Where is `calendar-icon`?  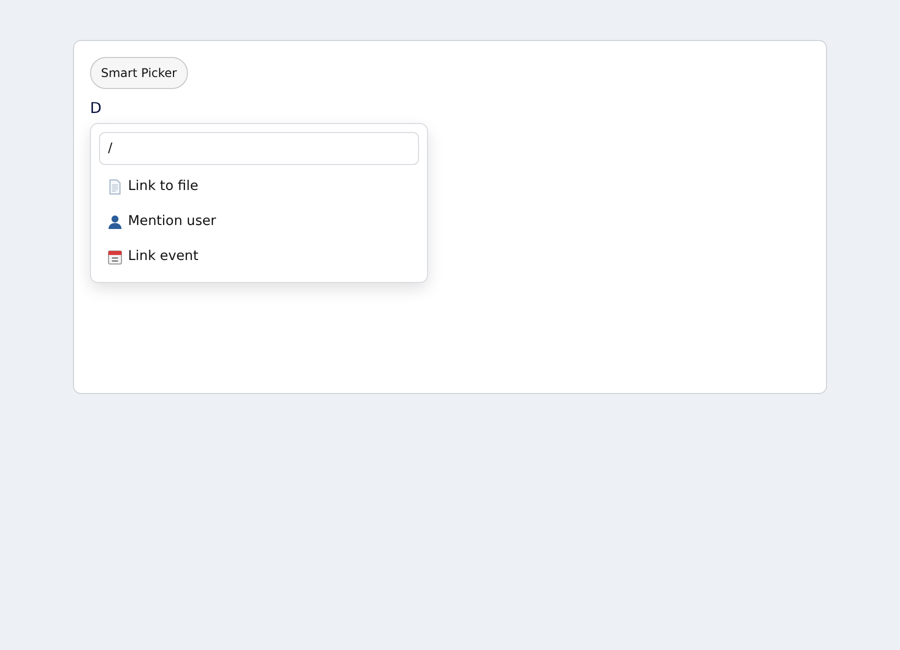
calendar-icon is located at coordinates (115, 256).